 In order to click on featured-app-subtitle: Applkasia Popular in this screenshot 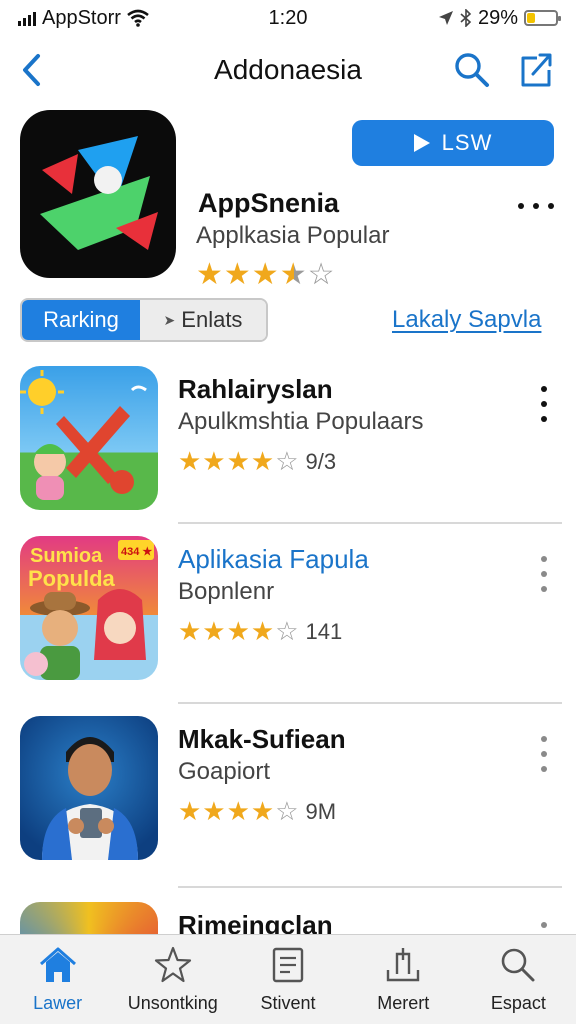, I will do `click(293, 235)`.